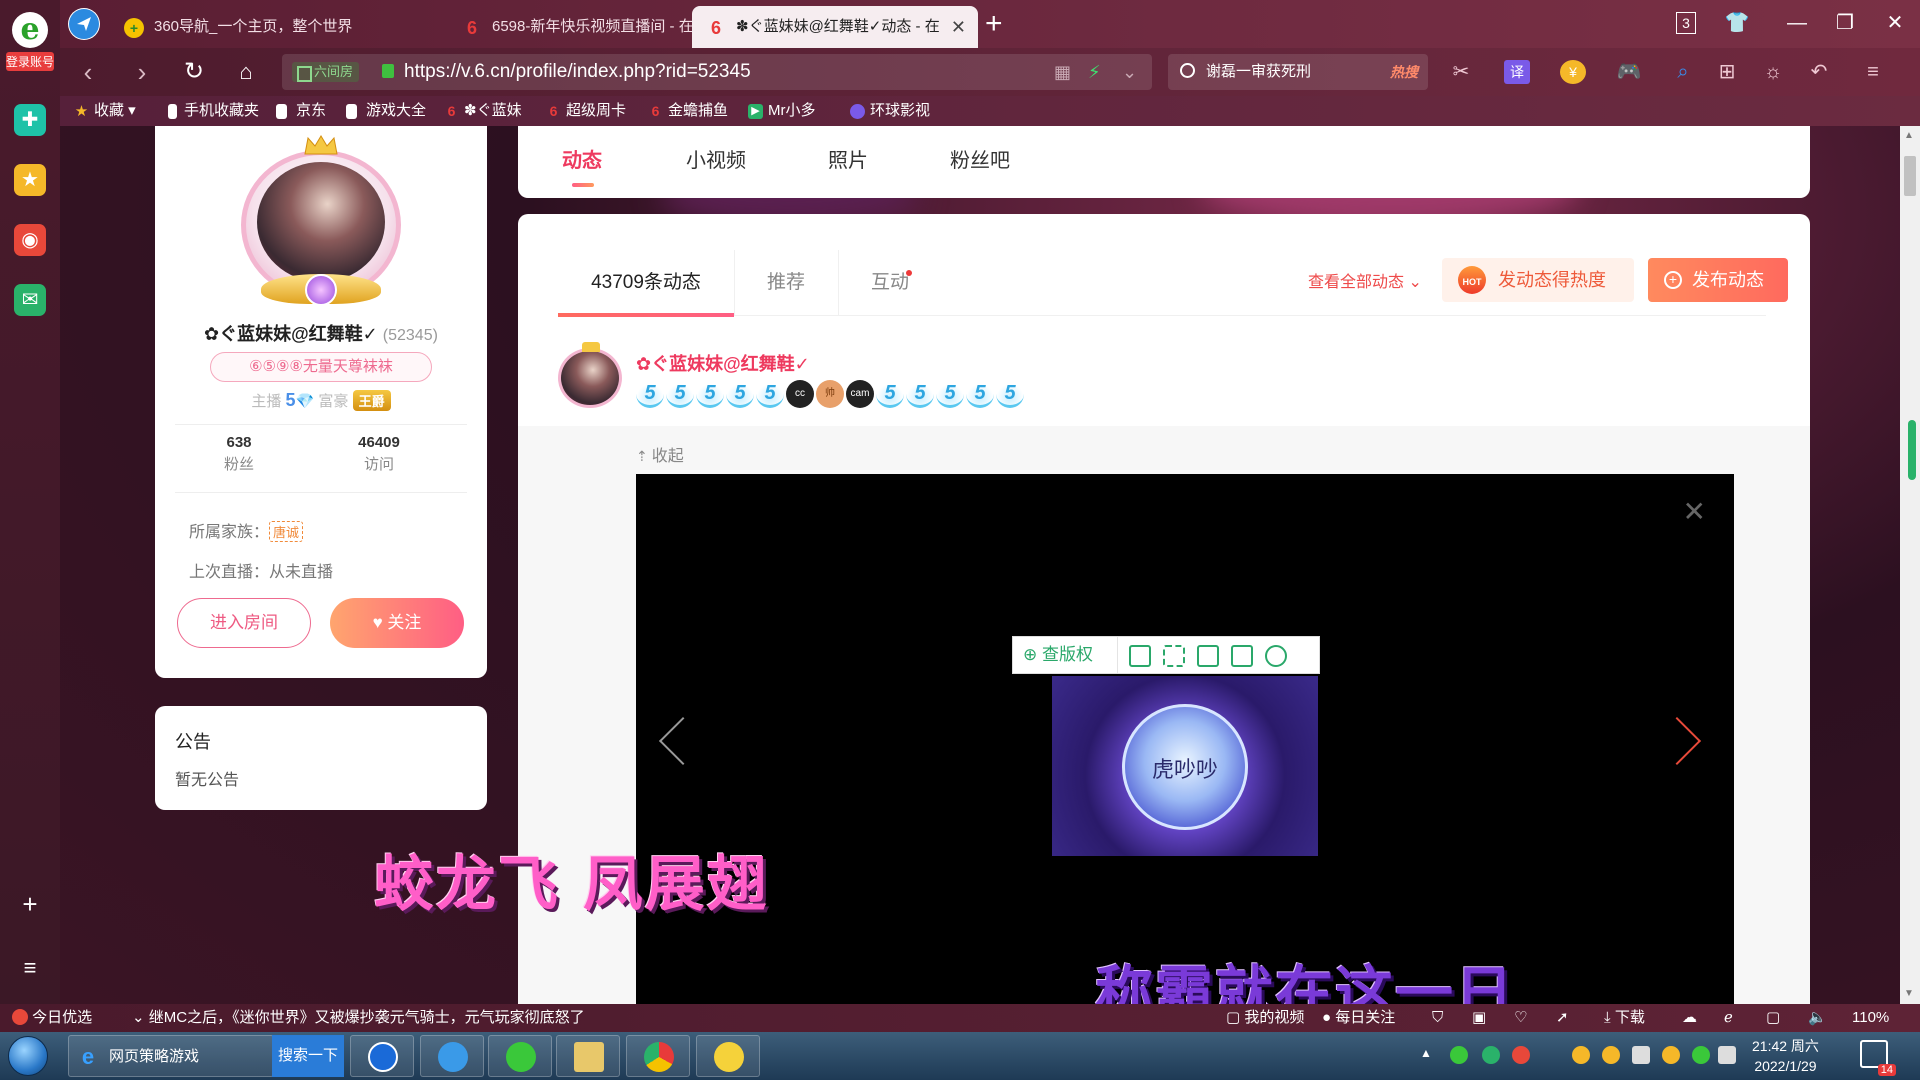  What do you see at coordinates (1785, 1056) in the screenshot?
I see `taskbar-clock: 21:42 周六 2022/1/29` at bounding box center [1785, 1056].